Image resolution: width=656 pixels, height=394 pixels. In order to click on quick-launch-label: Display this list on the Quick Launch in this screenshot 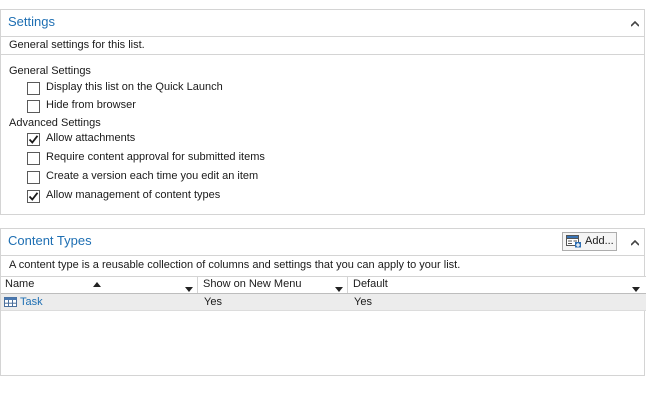, I will do `click(134, 87)`.